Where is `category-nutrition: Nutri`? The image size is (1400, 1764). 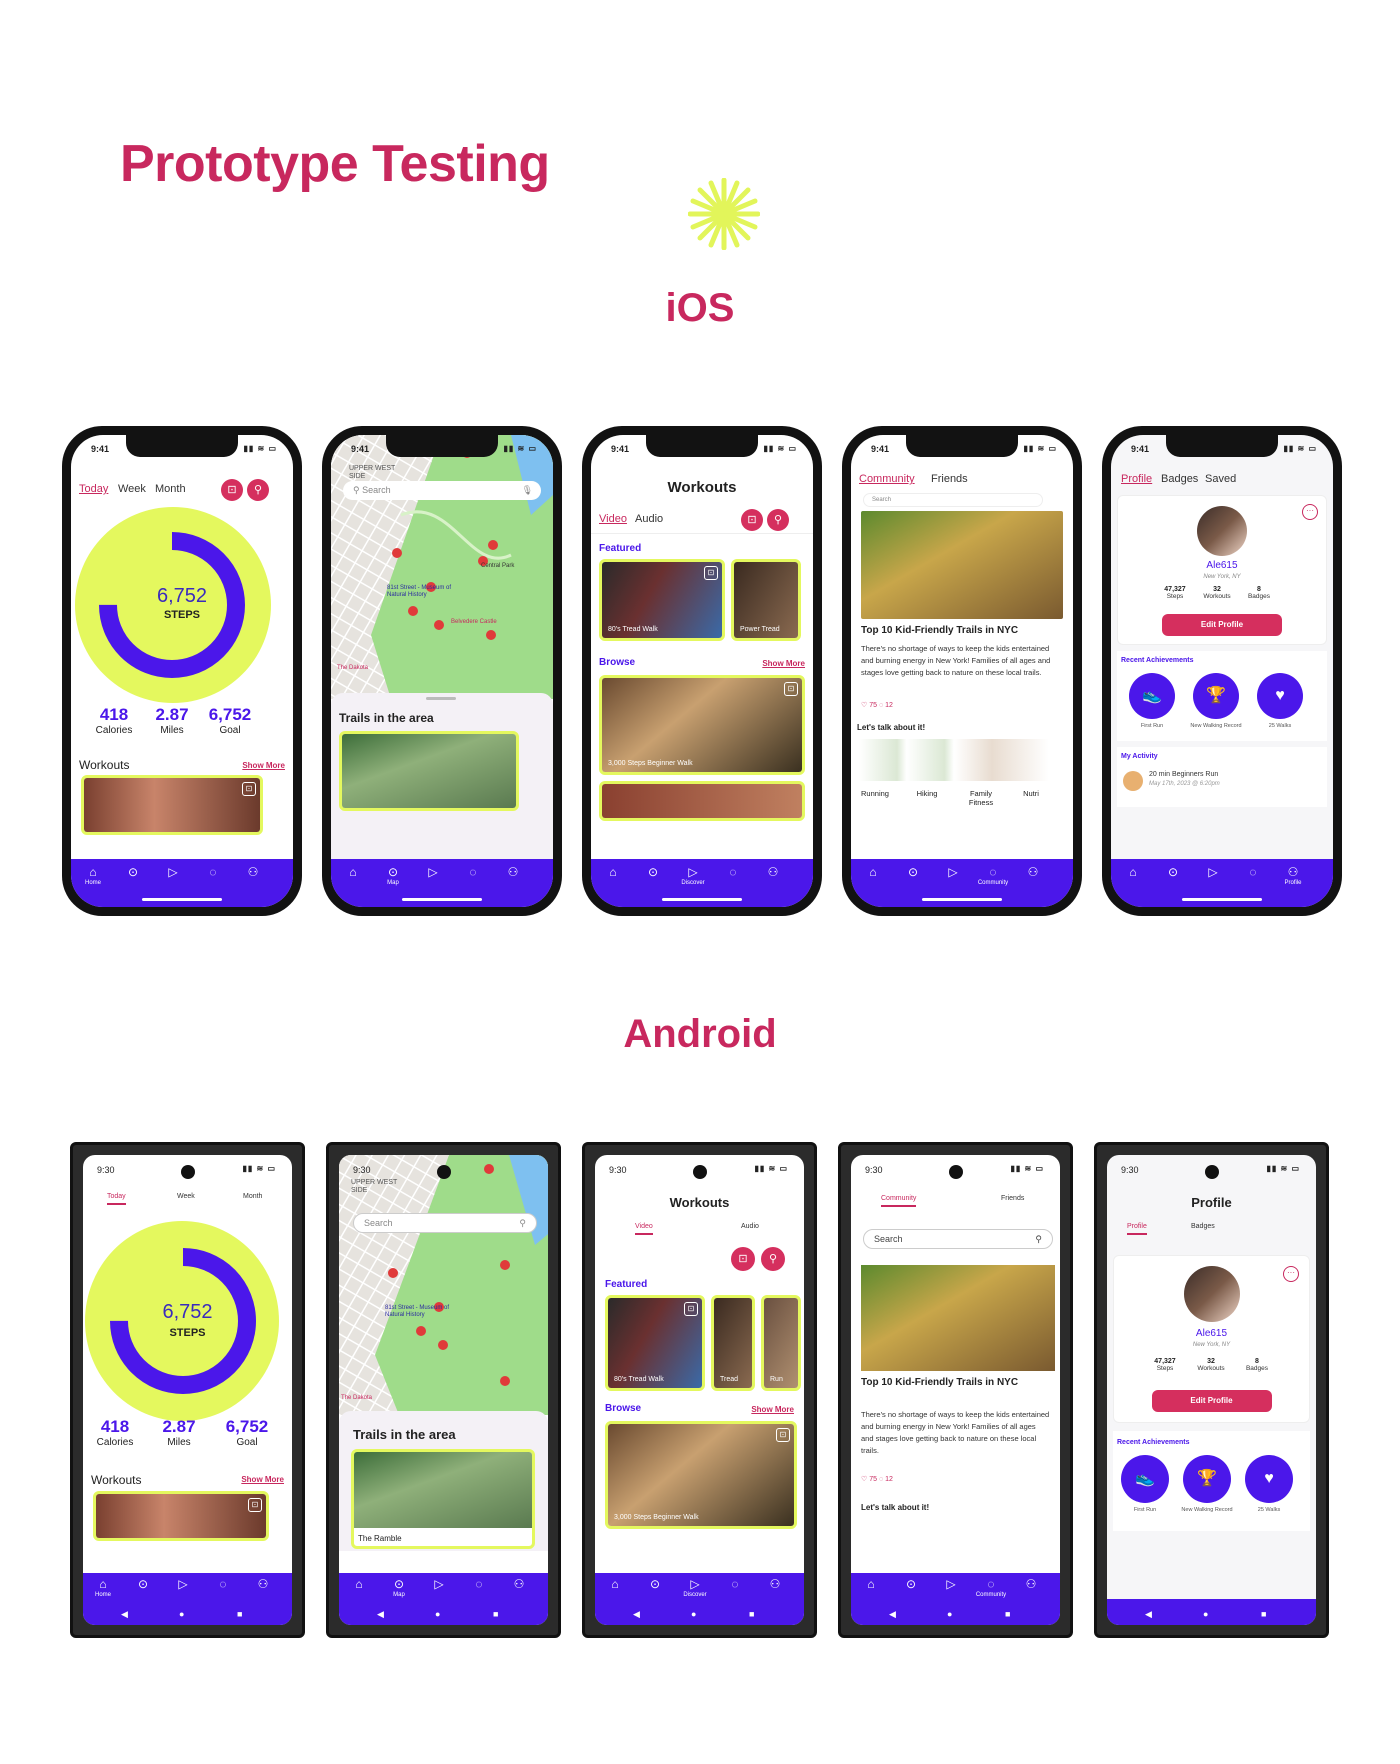
category-nutrition: Nutri is located at coordinates (1031, 793).